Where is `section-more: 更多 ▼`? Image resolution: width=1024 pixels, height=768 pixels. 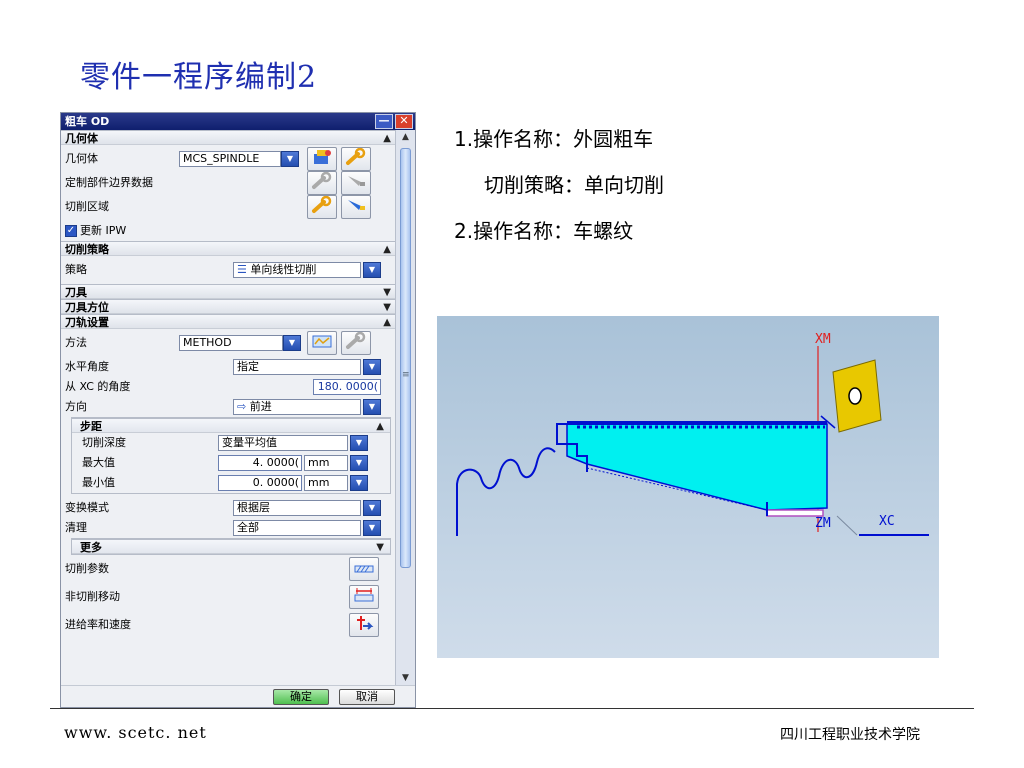 section-more: 更多 ▼ is located at coordinates (231, 546).